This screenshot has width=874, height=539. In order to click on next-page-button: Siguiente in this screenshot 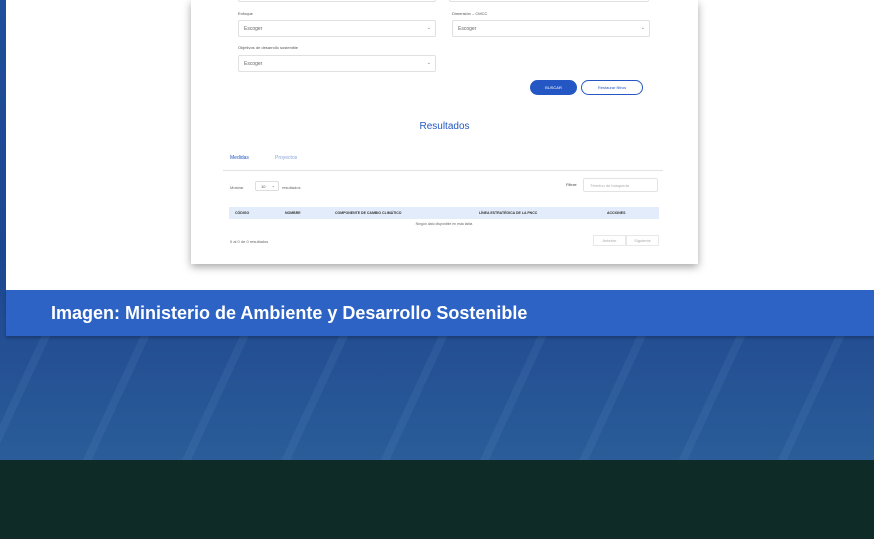, I will do `click(642, 240)`.